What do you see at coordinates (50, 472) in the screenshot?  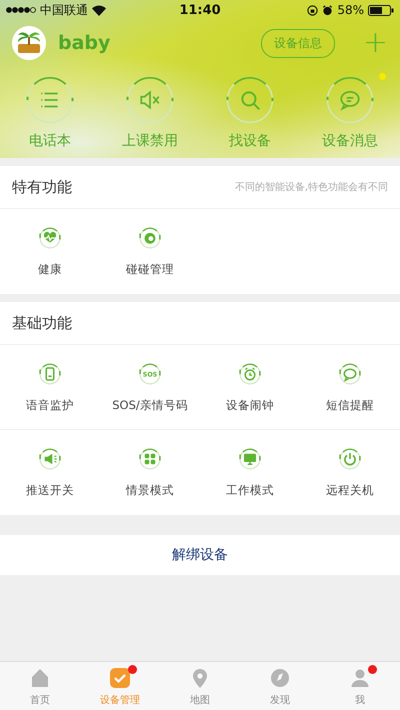 I see `feature-item: 推送开关` at bounding box center [50, 472].